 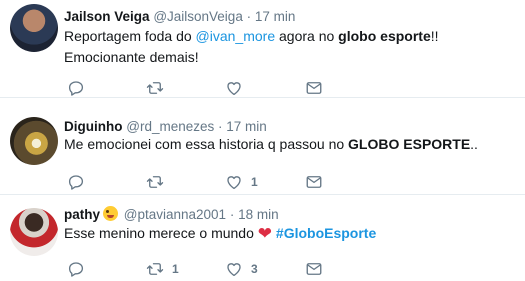 I want to click on retweet-count: 1, so click(x=175, y=269).